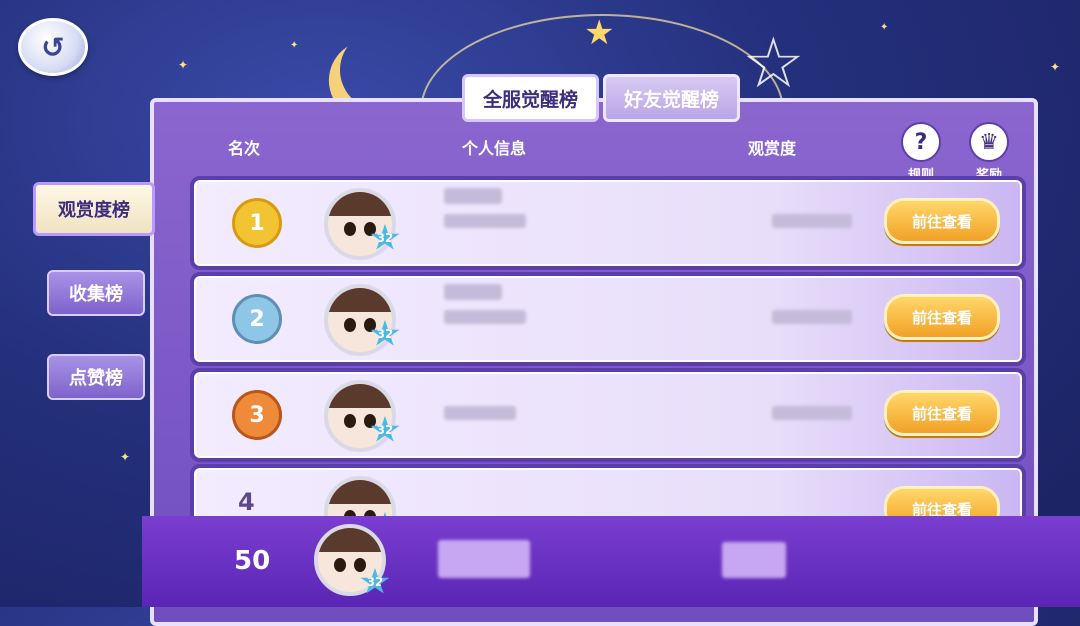  Describe the element at coordinates (246, 502) in the screenshot. I see `rank-number: 4` at that location.